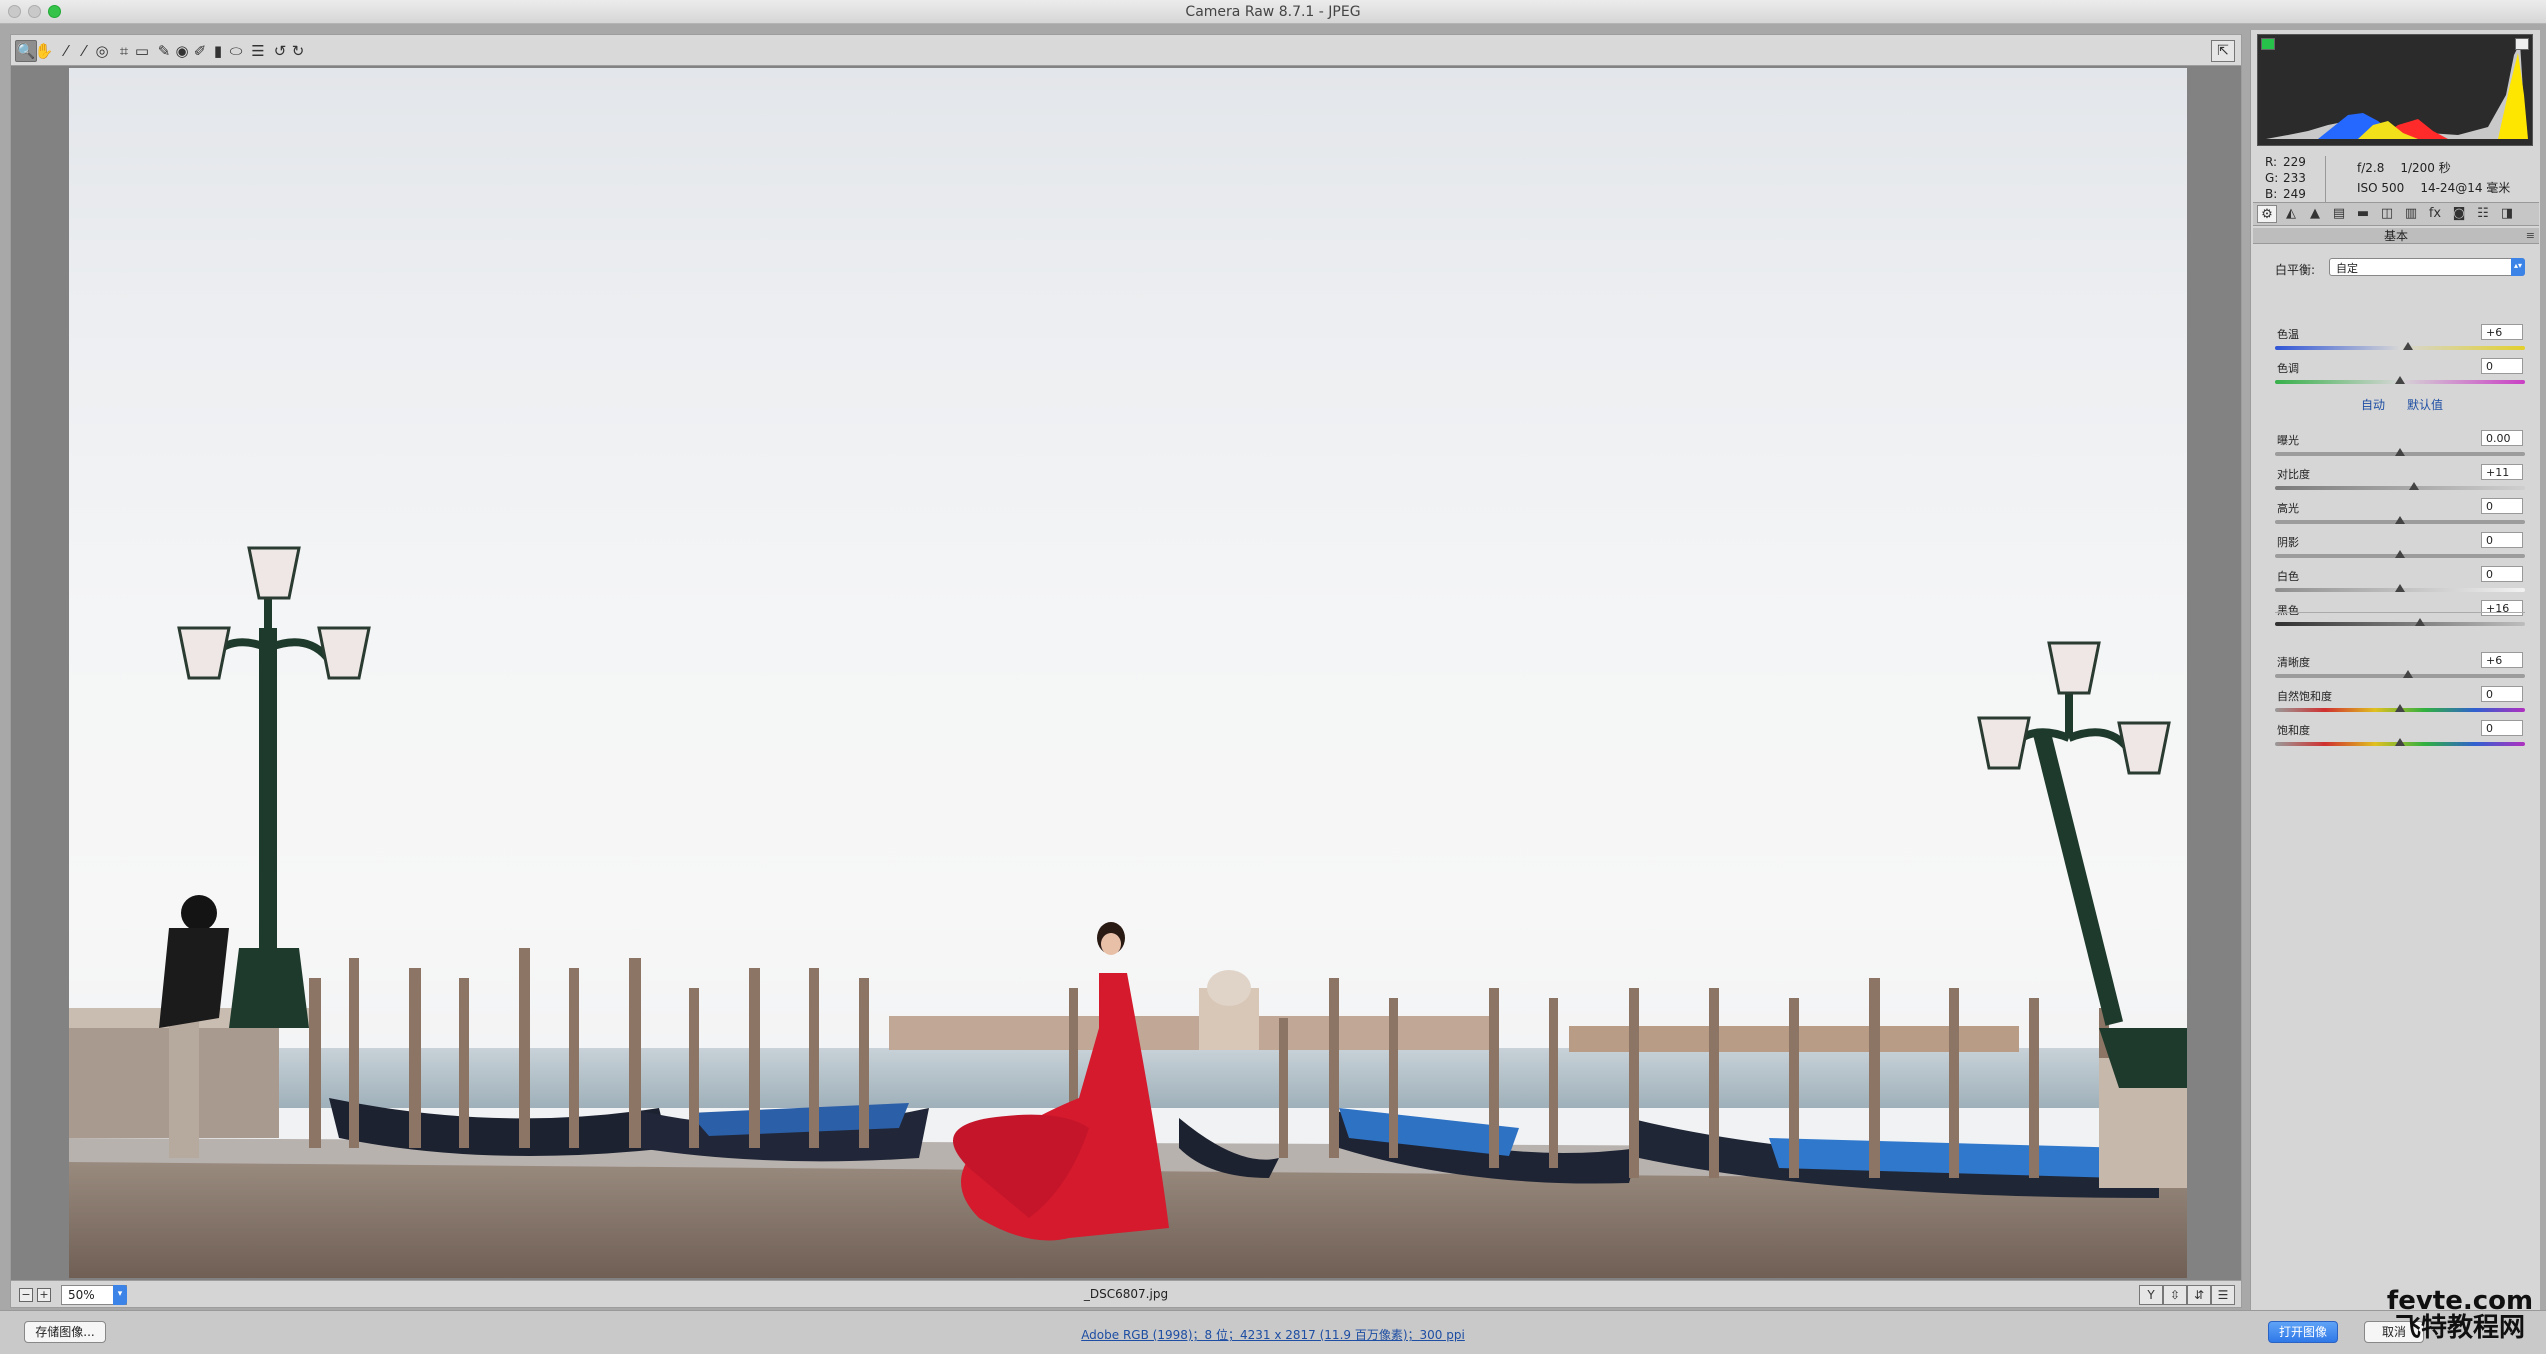 This screenshot has width=2546, height=1354. Describe the element at coordinates (2223, 51) in the screenshot. I see `fullscreen-toggle-button: ⇱` at that location.